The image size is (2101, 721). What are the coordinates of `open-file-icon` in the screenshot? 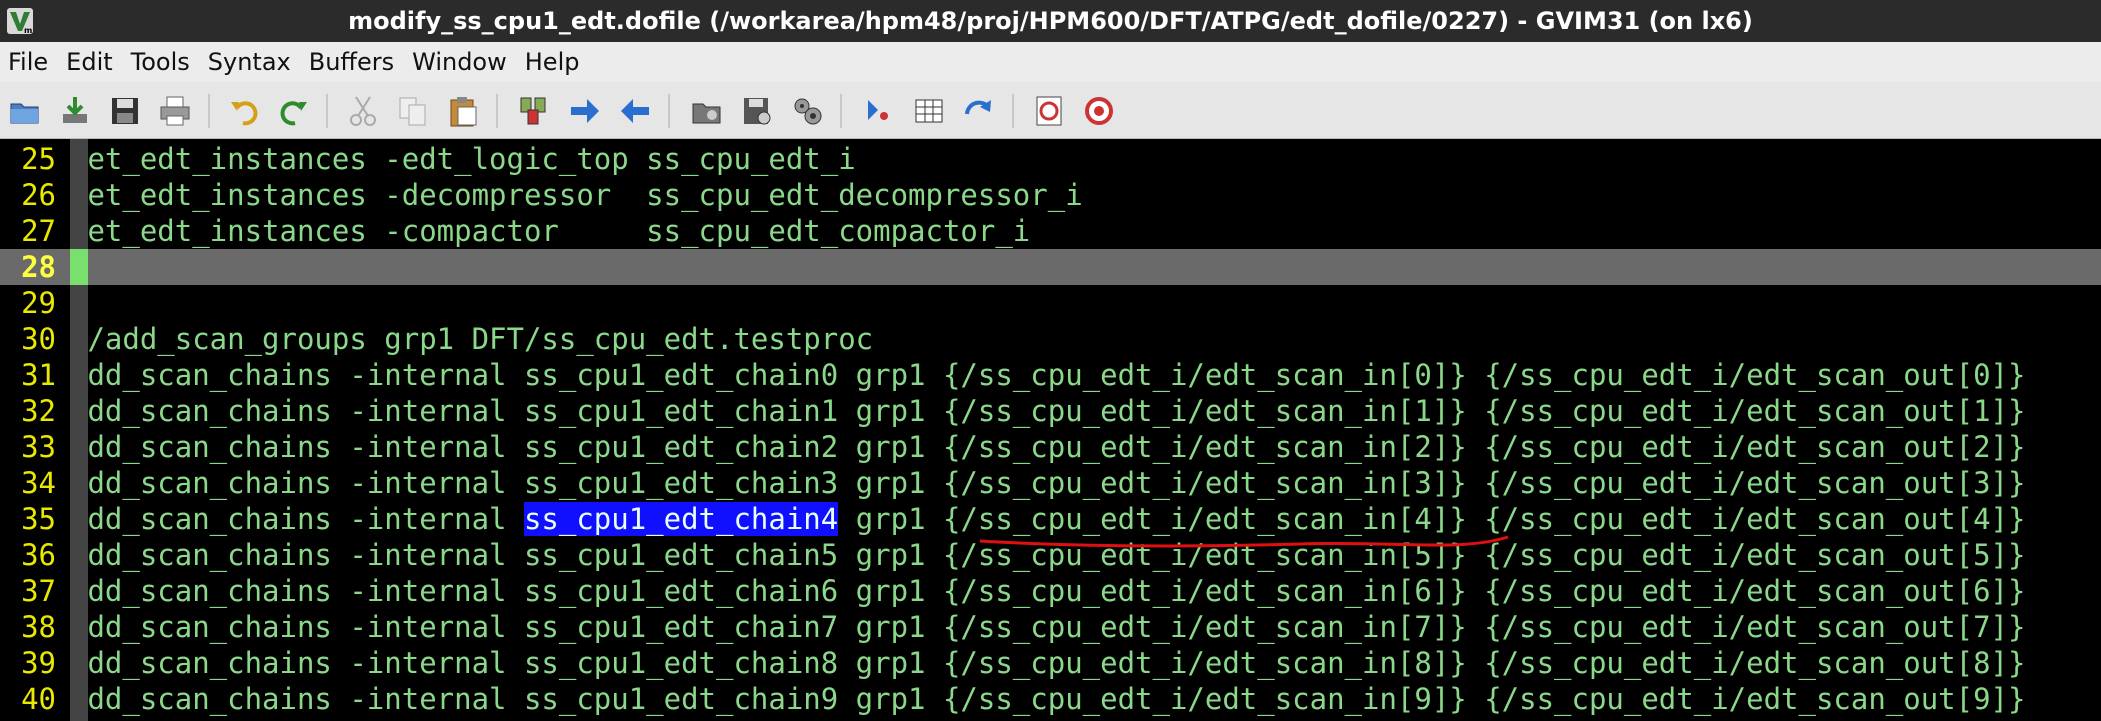 It's located at (25, 111).